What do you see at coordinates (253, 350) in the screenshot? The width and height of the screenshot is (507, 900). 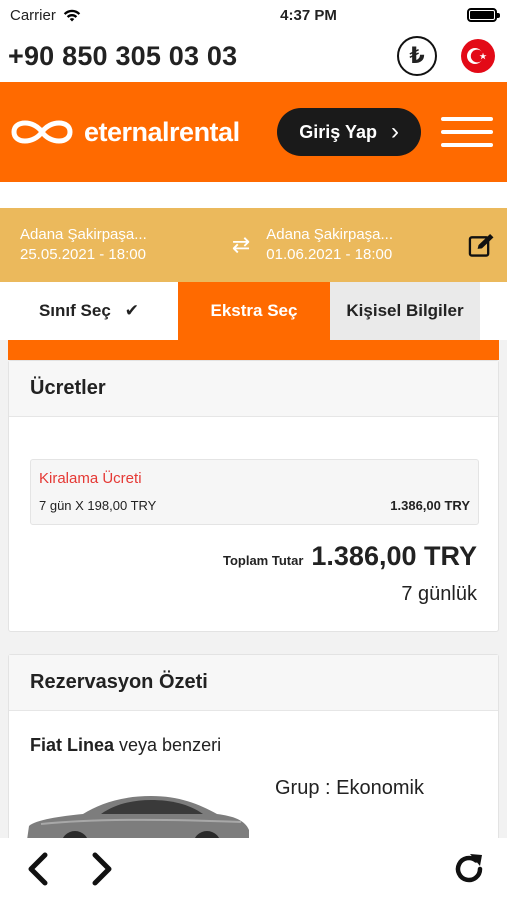 I see `active-step-strip` at bounding box center [253, 350].